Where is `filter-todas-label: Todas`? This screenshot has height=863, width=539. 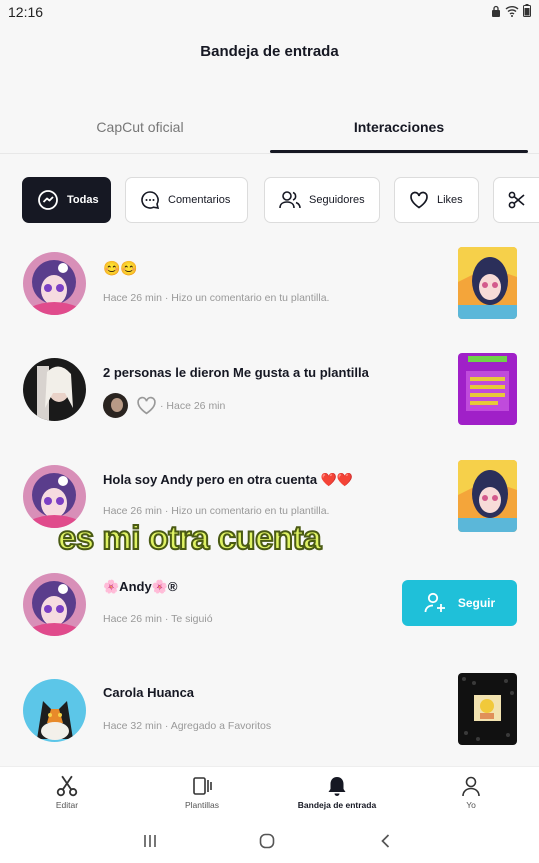 filter-todas-label: Todas is located at coordinates (83, 200).